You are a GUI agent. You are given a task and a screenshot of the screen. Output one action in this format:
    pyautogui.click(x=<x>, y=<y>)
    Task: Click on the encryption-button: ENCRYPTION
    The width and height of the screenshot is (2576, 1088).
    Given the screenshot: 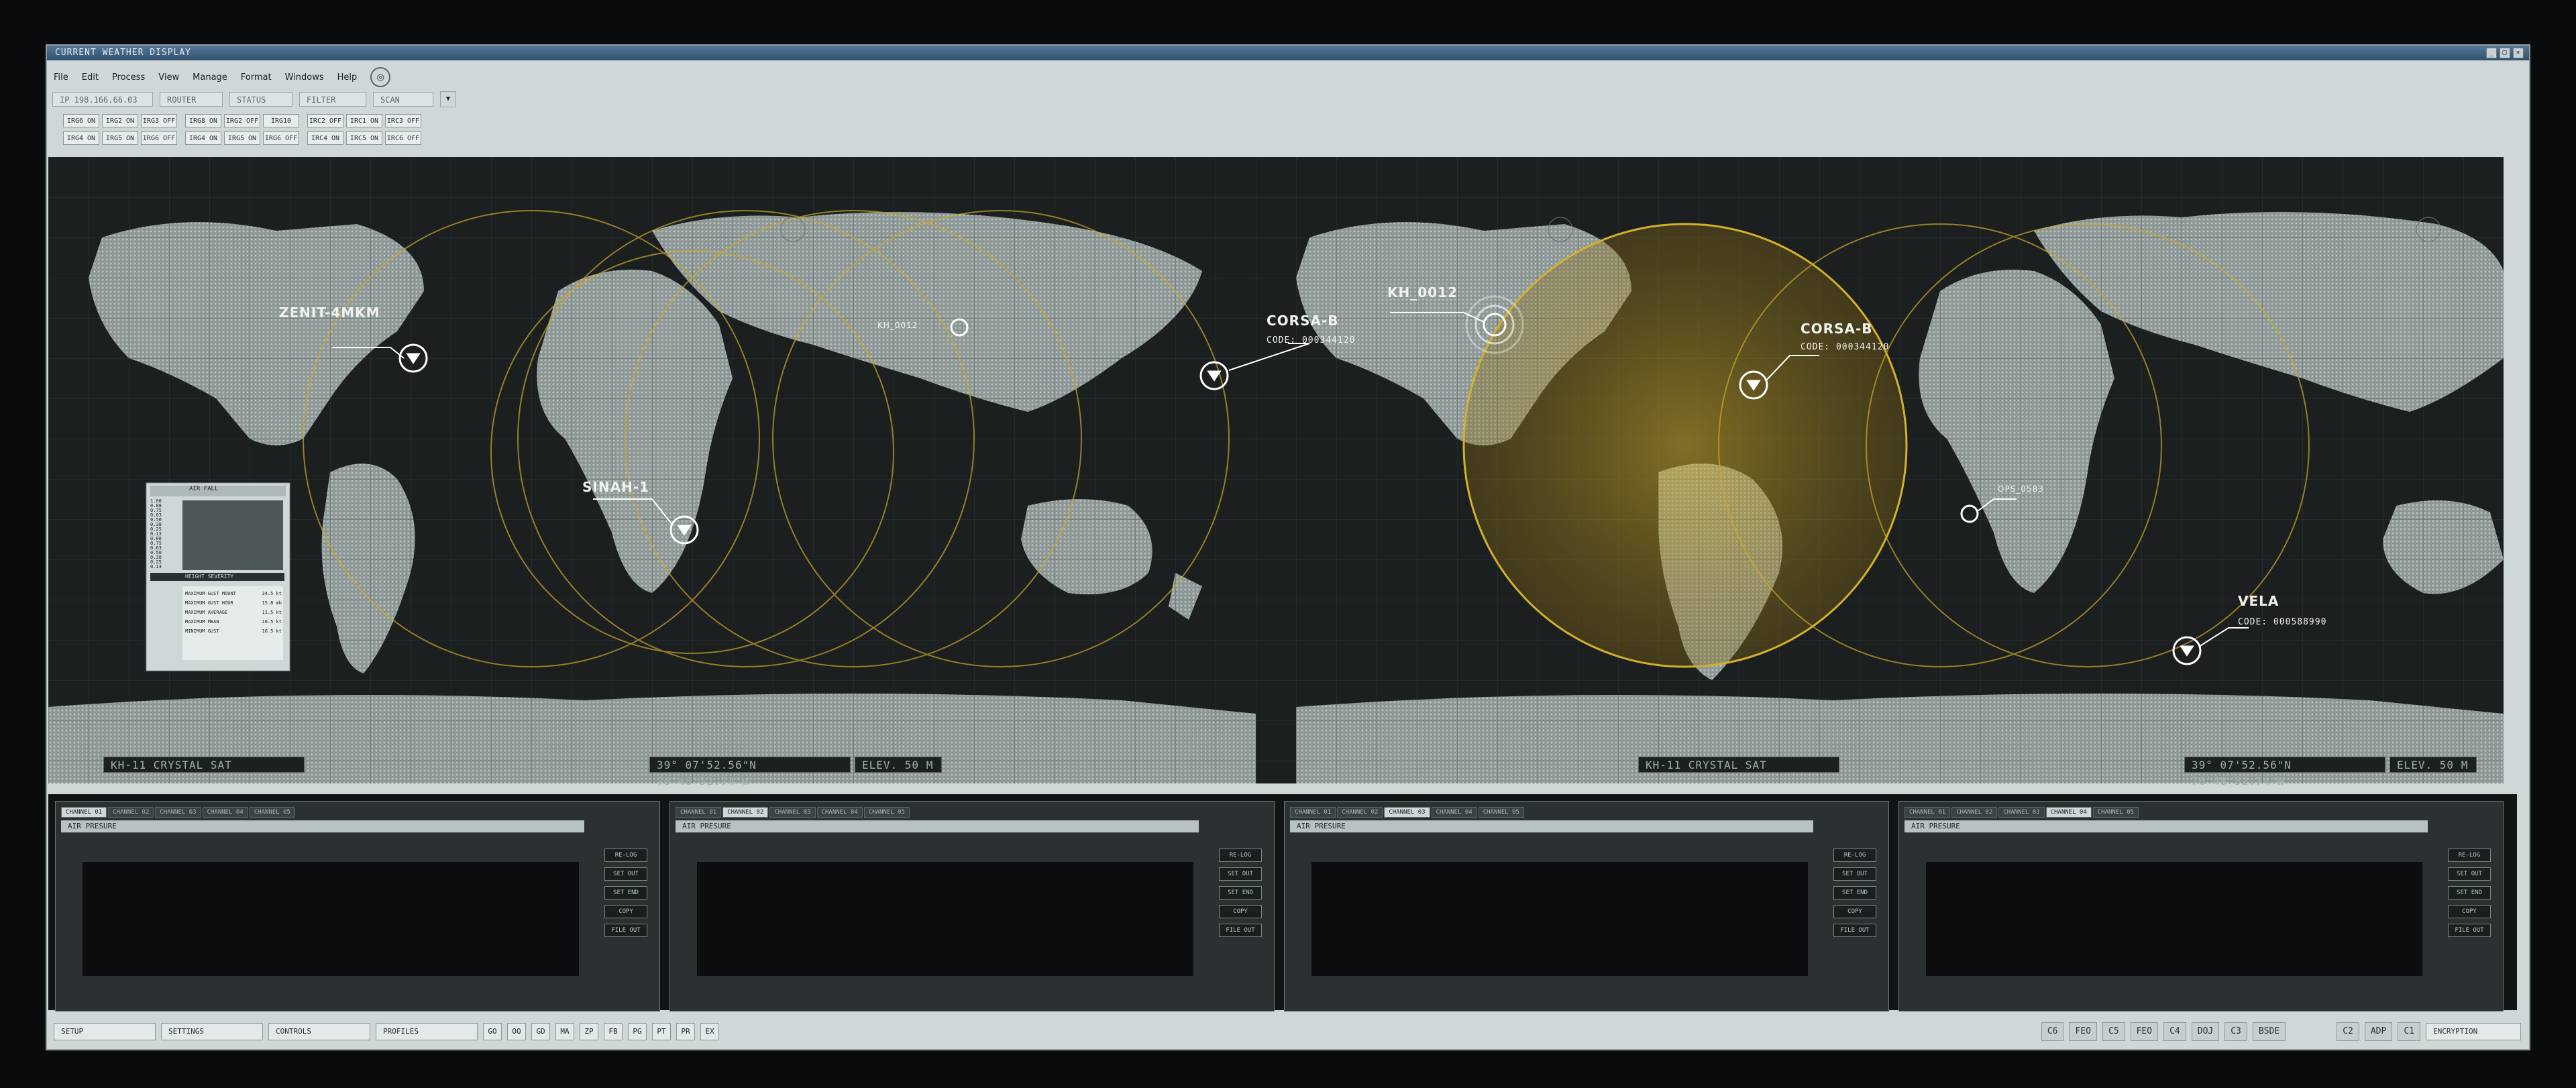 What is the action you would take?
    pyautogui.click(x=2473, y=1031)
    